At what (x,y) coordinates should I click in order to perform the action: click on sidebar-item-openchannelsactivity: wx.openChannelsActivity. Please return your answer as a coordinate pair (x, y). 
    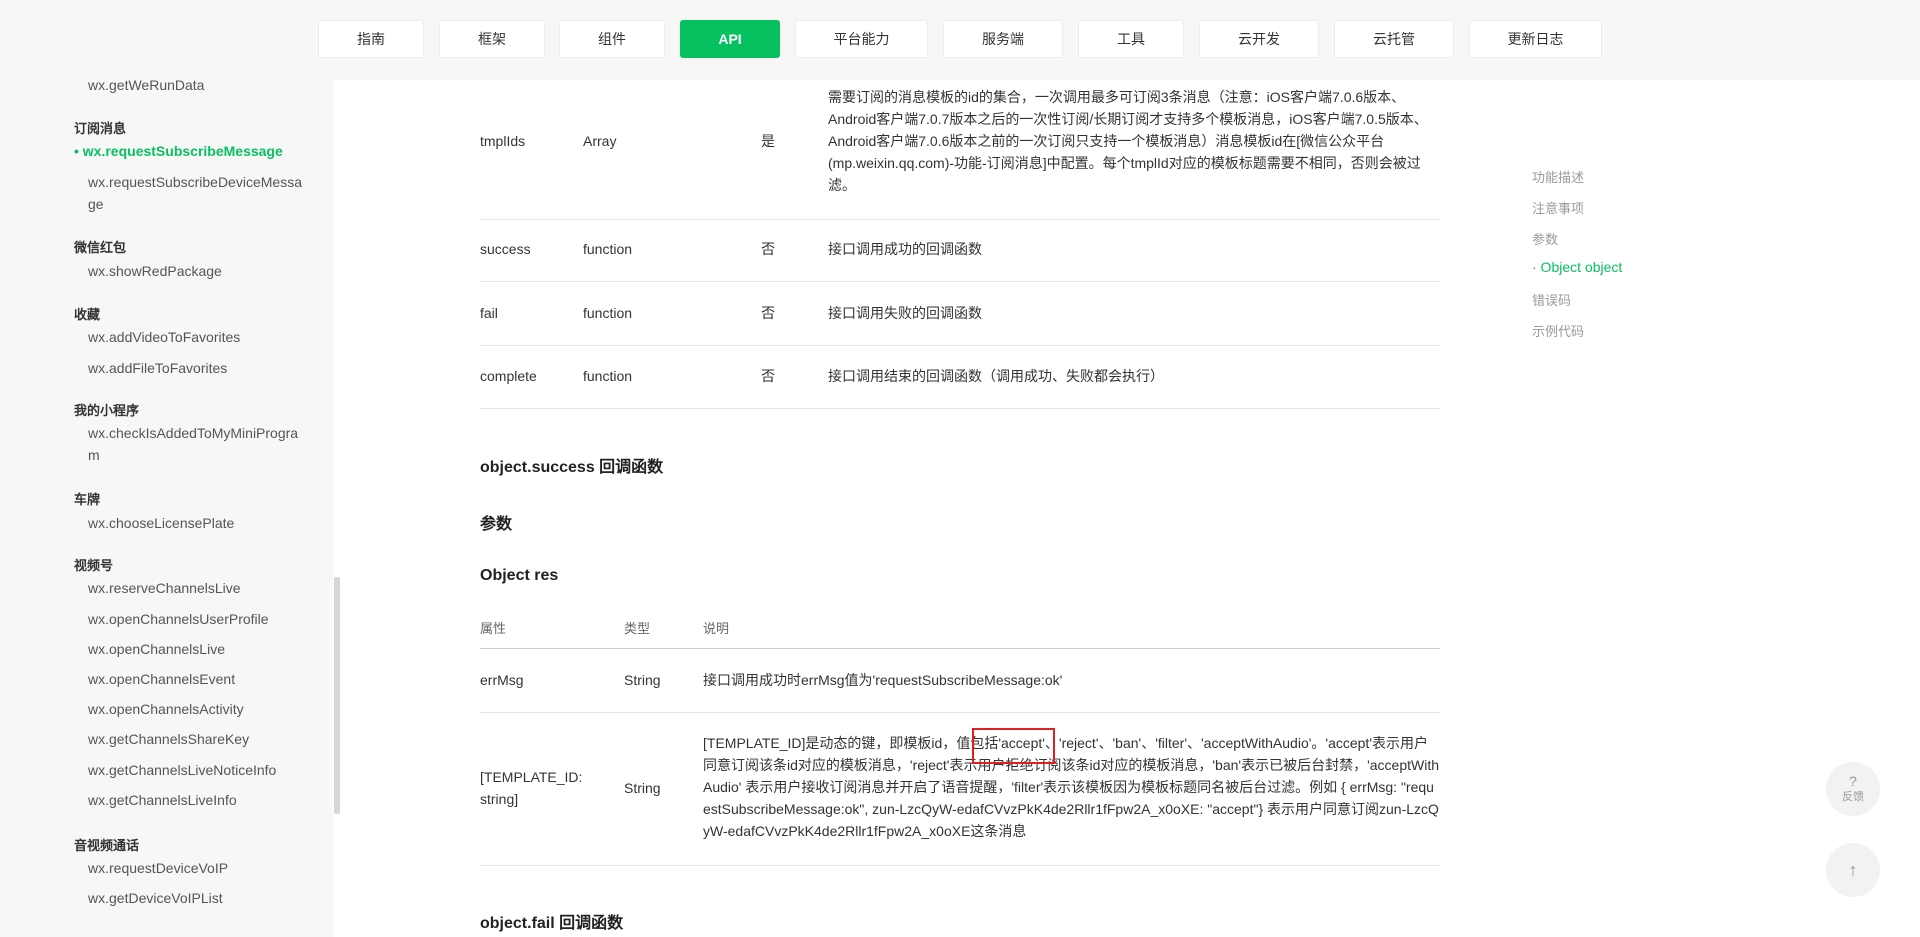
    Looking at the image, I should click on (198, 709).